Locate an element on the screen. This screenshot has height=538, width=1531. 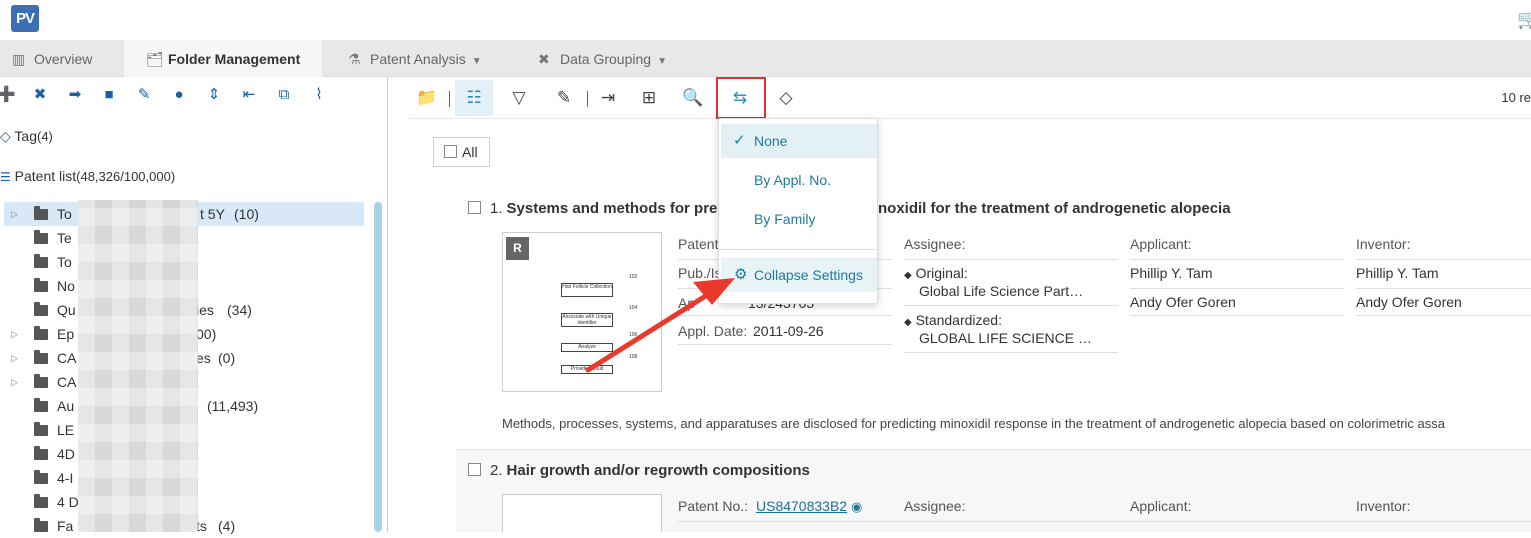
option-label: By Appl. No. is located at coordinates (793, 180).